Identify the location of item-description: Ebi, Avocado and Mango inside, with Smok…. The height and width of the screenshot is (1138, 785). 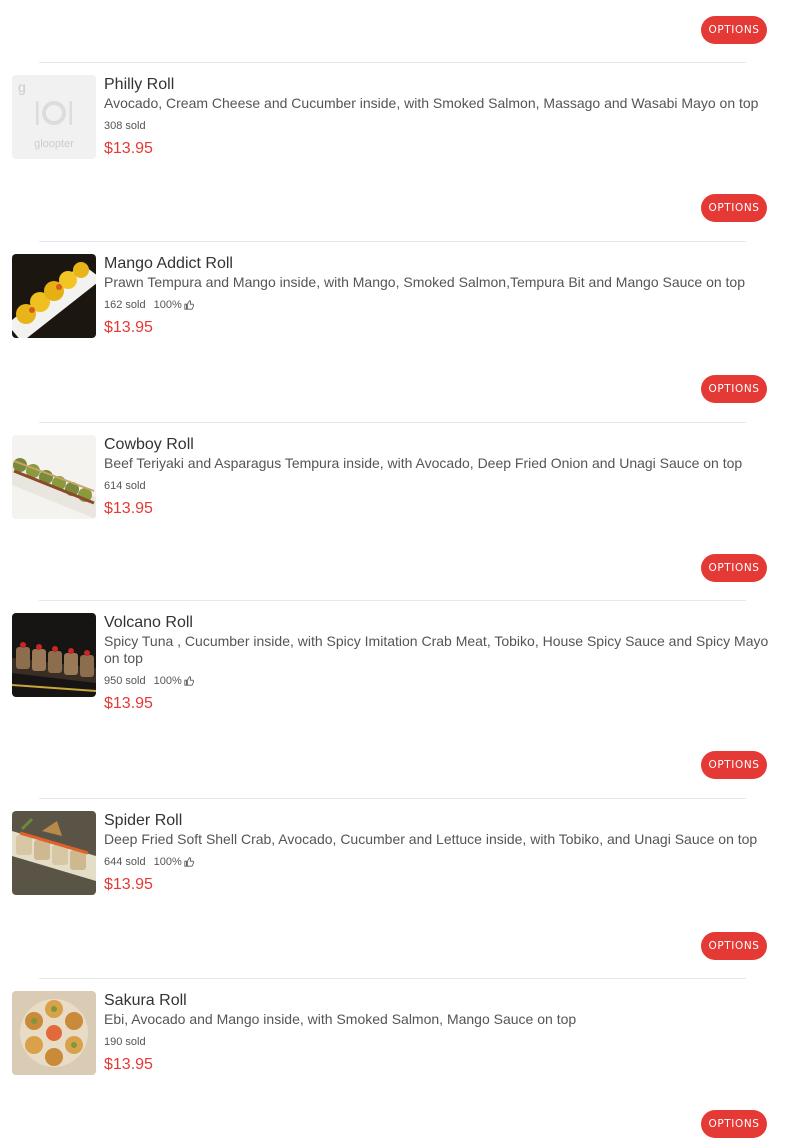
(340, 1019).